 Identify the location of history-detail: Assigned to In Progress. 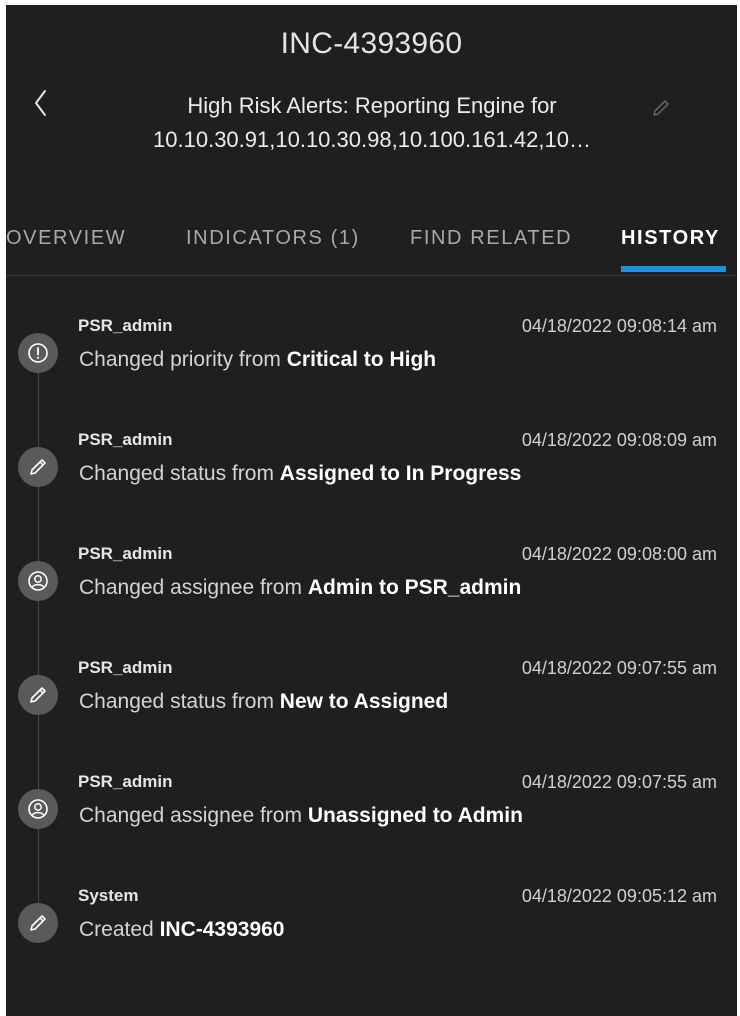
(400, 473).